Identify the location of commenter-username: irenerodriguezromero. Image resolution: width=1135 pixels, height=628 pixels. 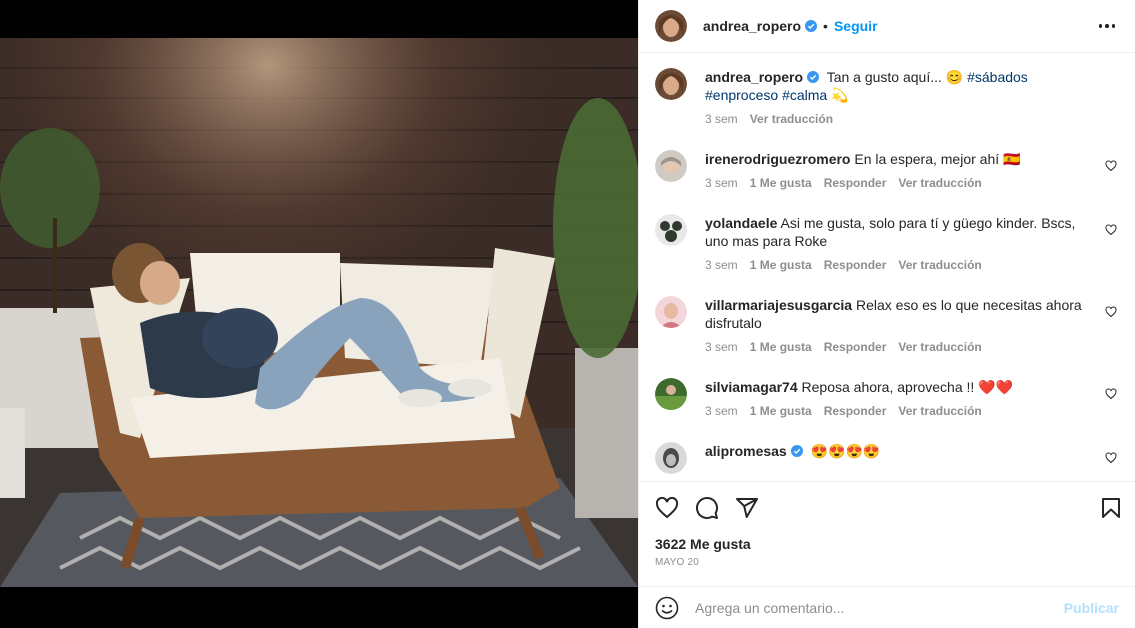
(777, 159).